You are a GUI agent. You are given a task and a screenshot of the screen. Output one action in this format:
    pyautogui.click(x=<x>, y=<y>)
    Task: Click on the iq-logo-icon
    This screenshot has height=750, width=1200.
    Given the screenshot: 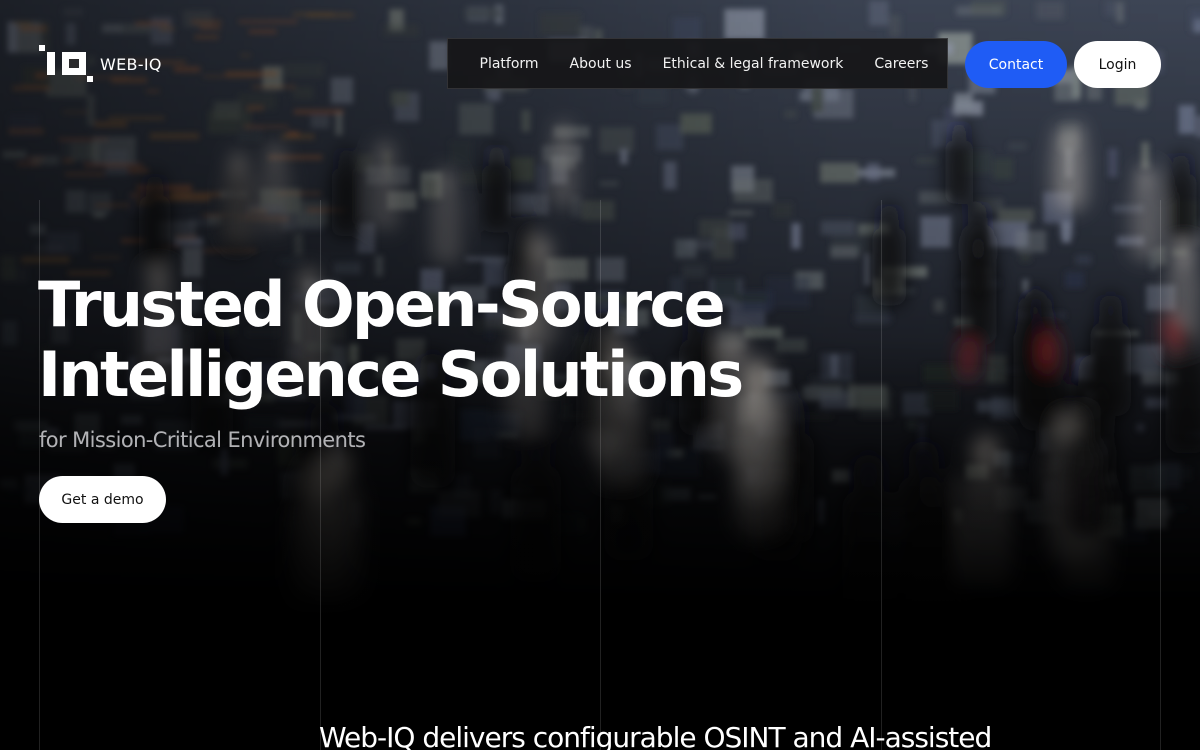 What is the action you would take?
    pyautogui.click(x=67, y=64)
    